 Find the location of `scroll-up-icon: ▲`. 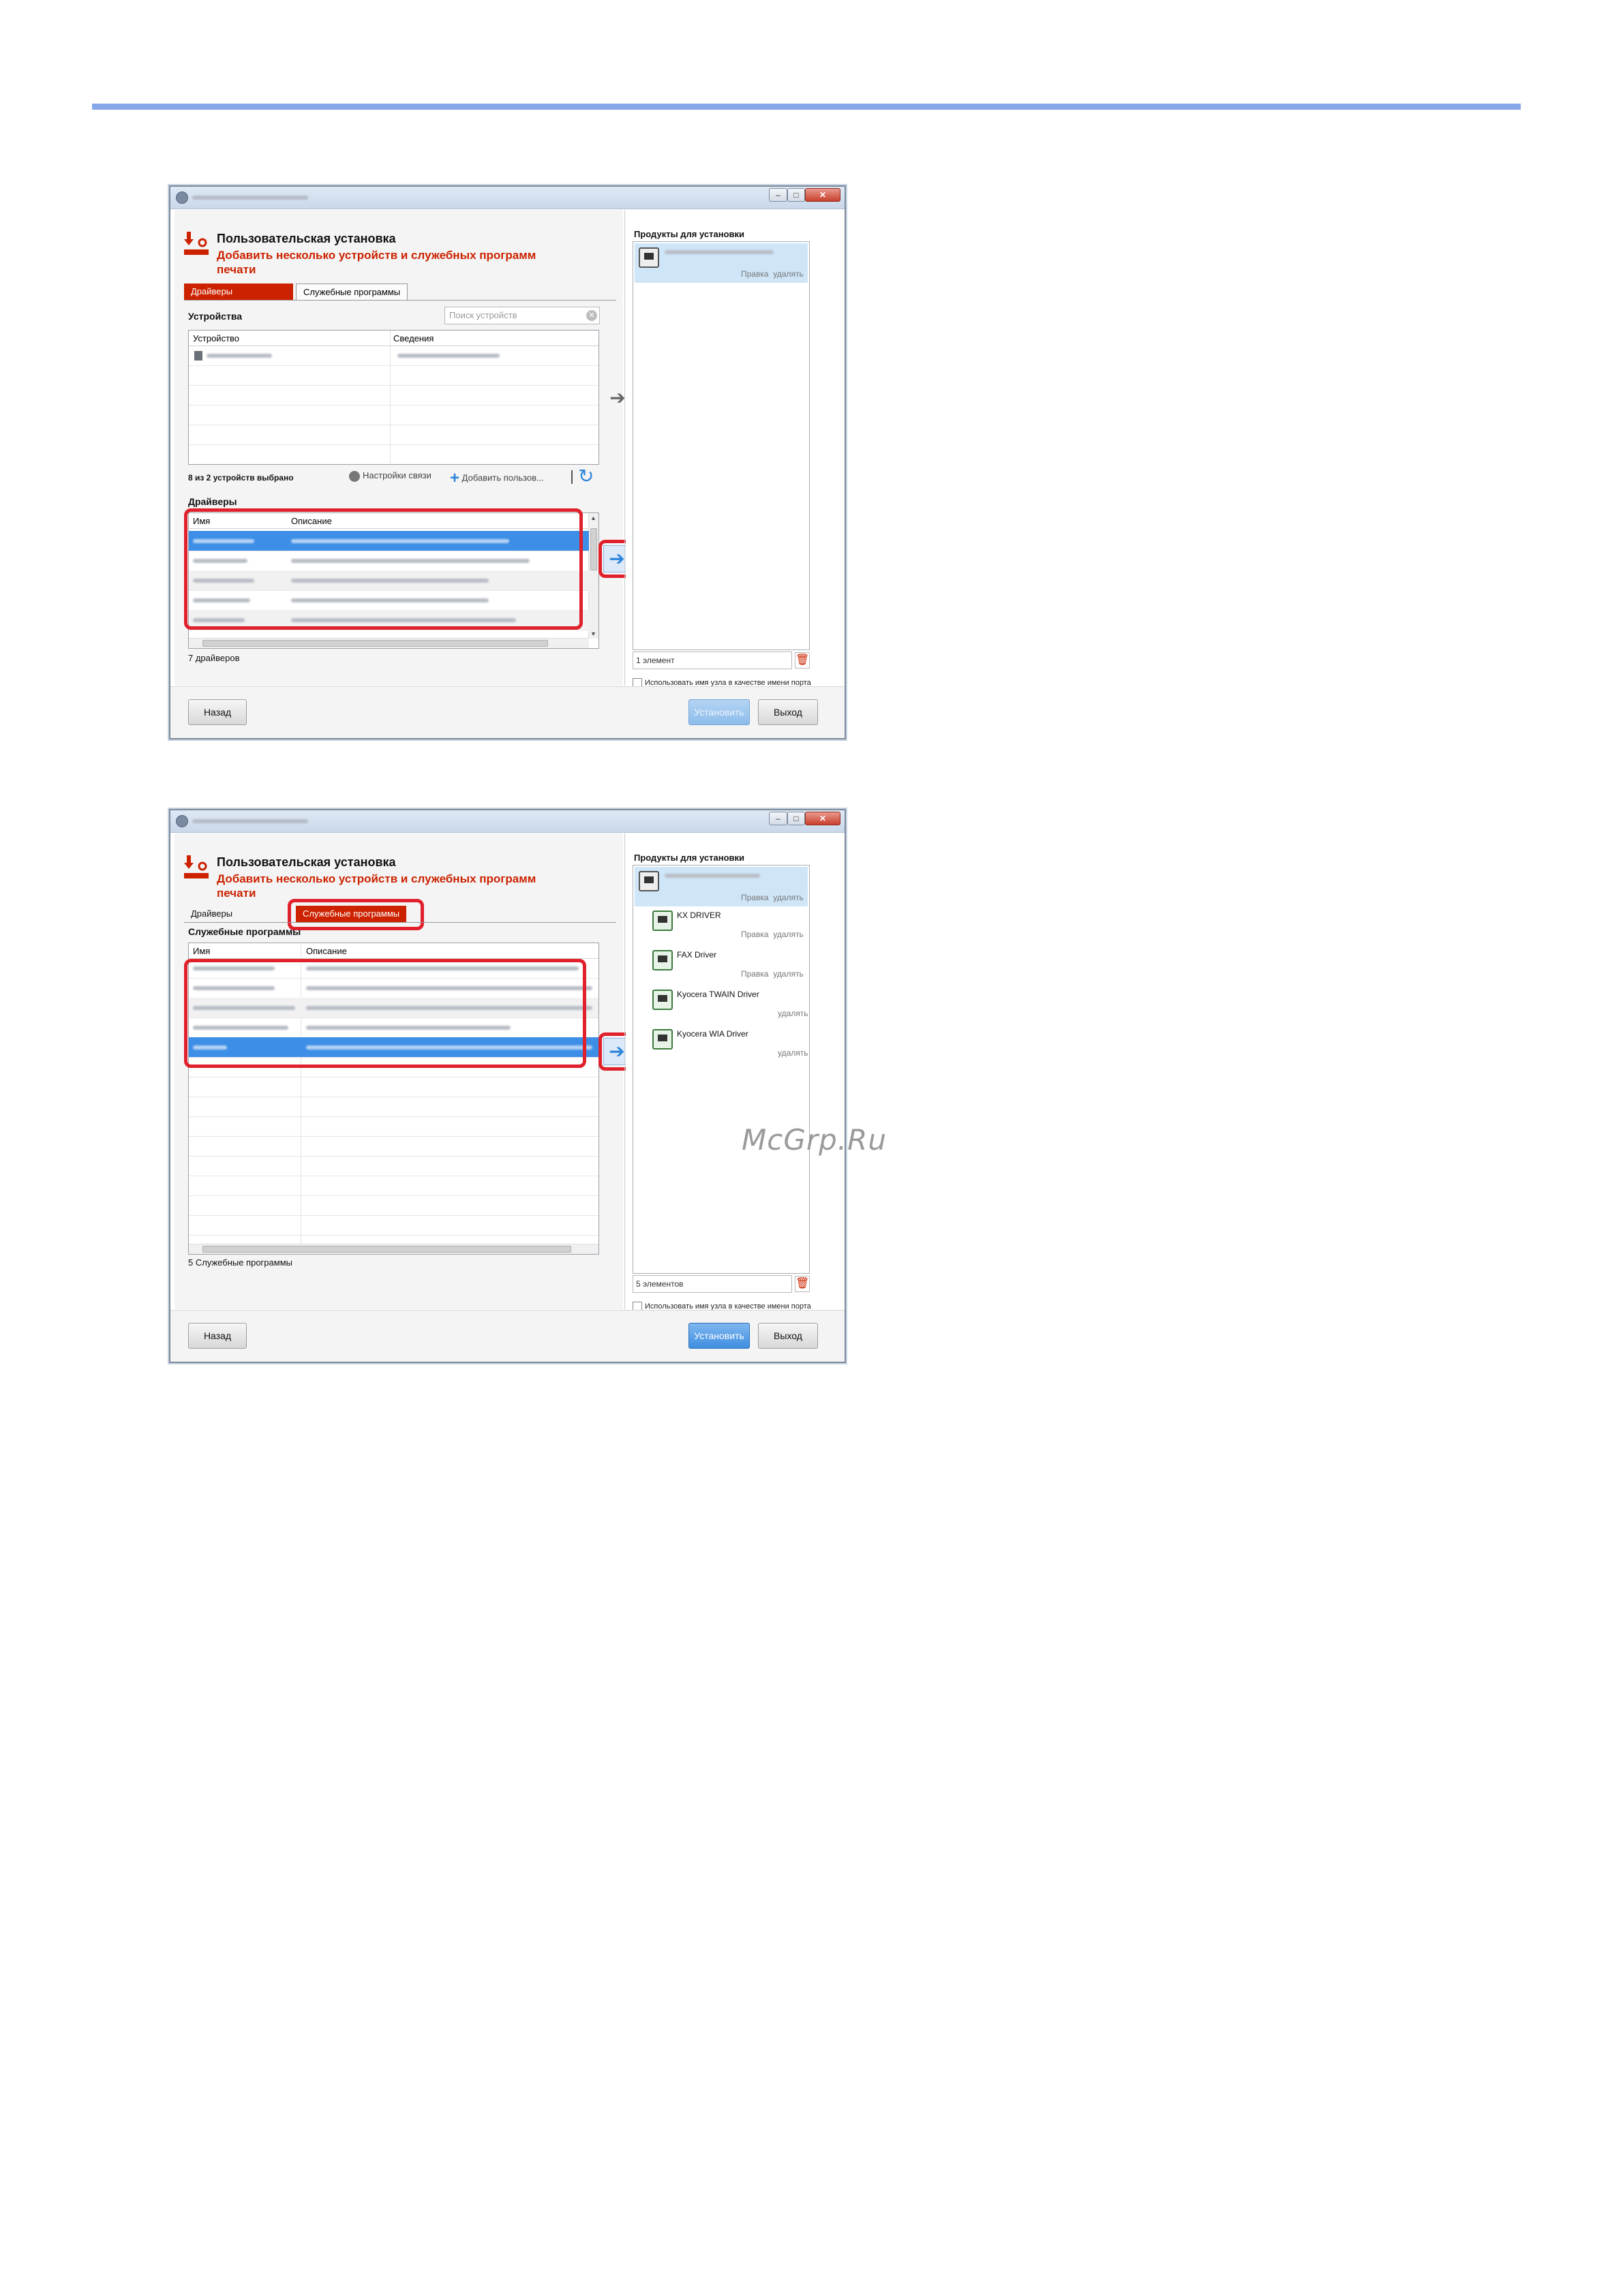

scroll-up-icon: ▲ is located at coordinates (593, 518).